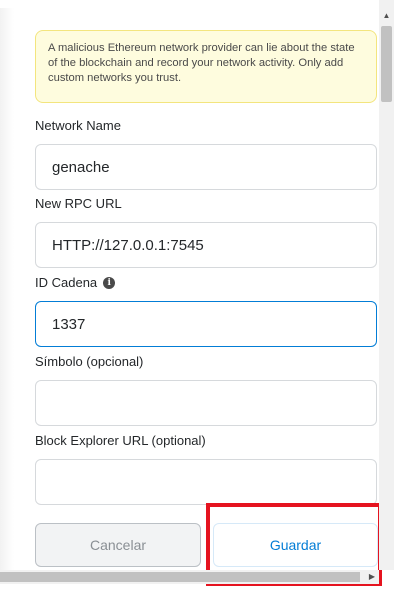  What do you see at coordinates (189, 4) in the screenshot?
I see `panel-top-edge` at bounding box center [189, 4].